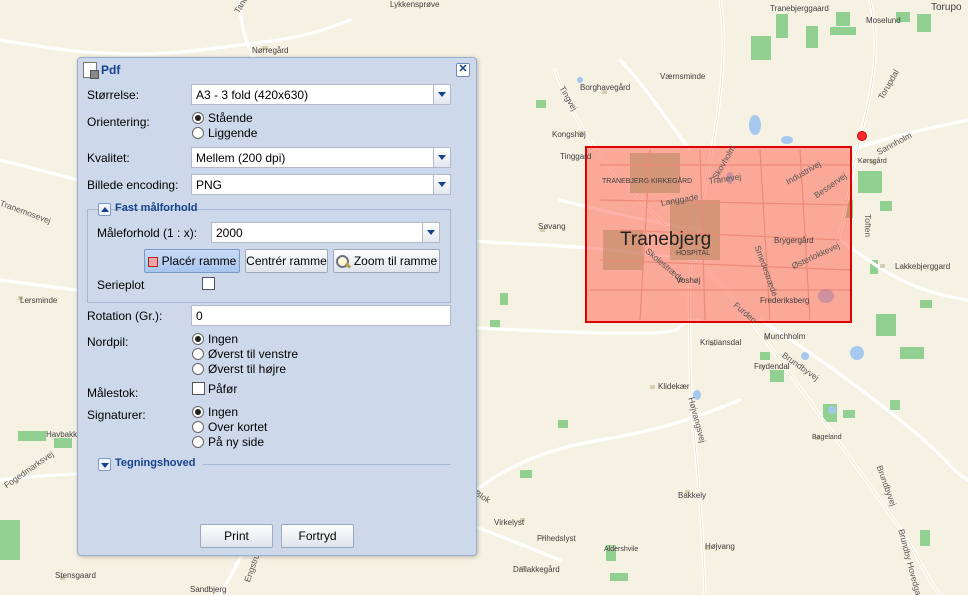  What do you see at coordinates (208, 283) in the screenshot?
I see `serieplot-checkbox` at bounding box center [208, 283].